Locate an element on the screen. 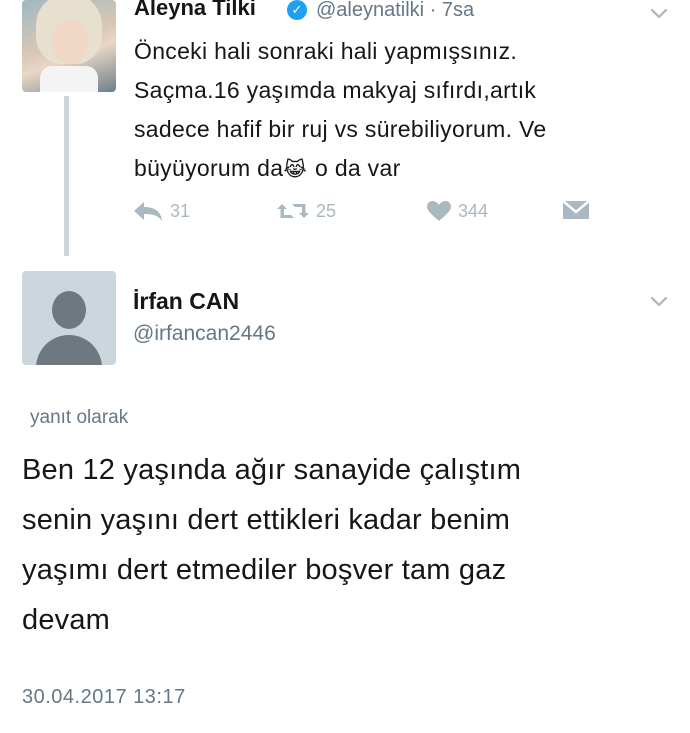 This screenshot has height=733, width=690. reply-handle: @irfancan2446 is located at coordinates (204, 334).